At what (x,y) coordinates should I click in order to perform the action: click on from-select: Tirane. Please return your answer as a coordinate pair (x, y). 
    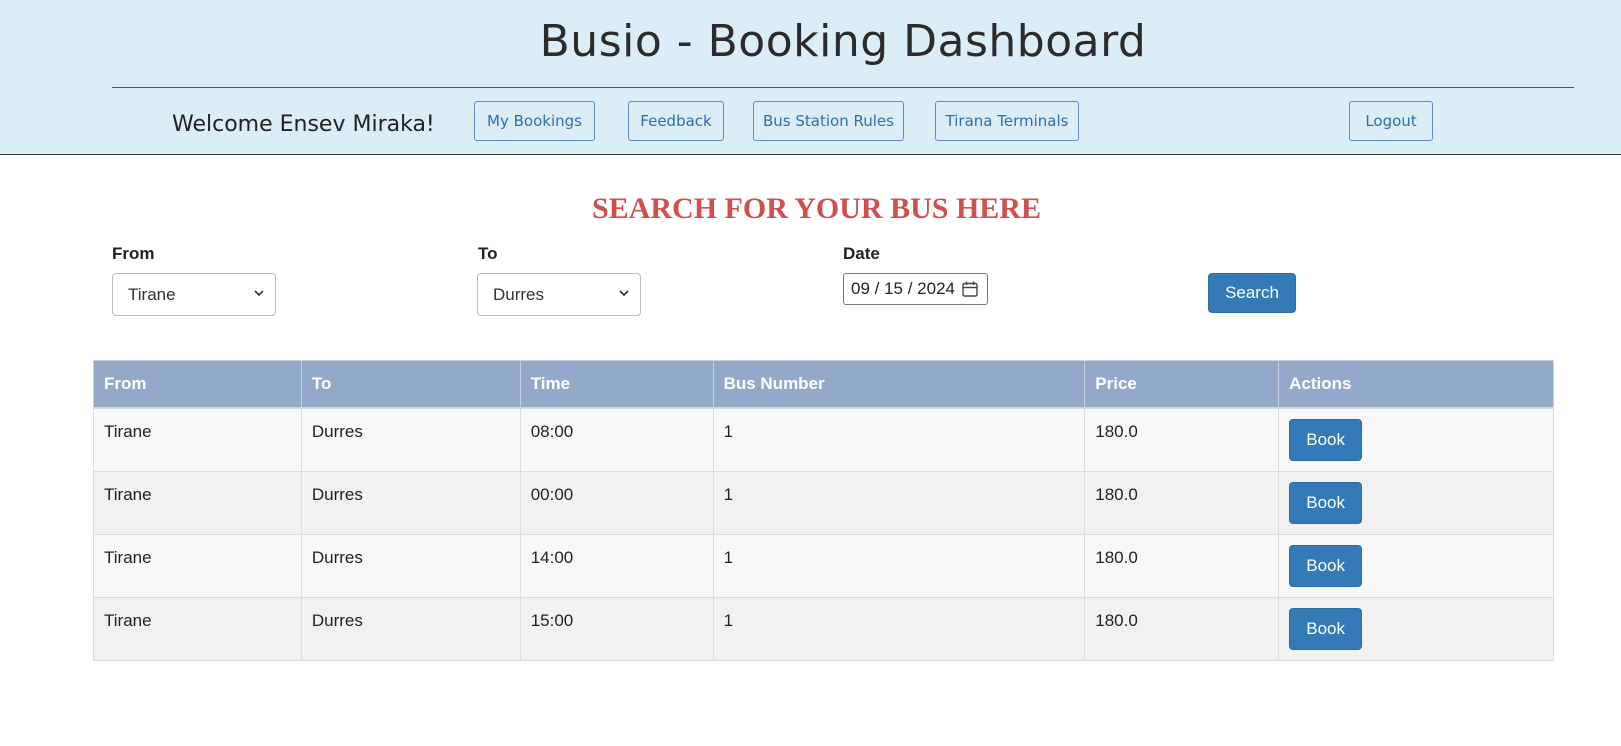
    Looking at the image, I should click on (194, 294).